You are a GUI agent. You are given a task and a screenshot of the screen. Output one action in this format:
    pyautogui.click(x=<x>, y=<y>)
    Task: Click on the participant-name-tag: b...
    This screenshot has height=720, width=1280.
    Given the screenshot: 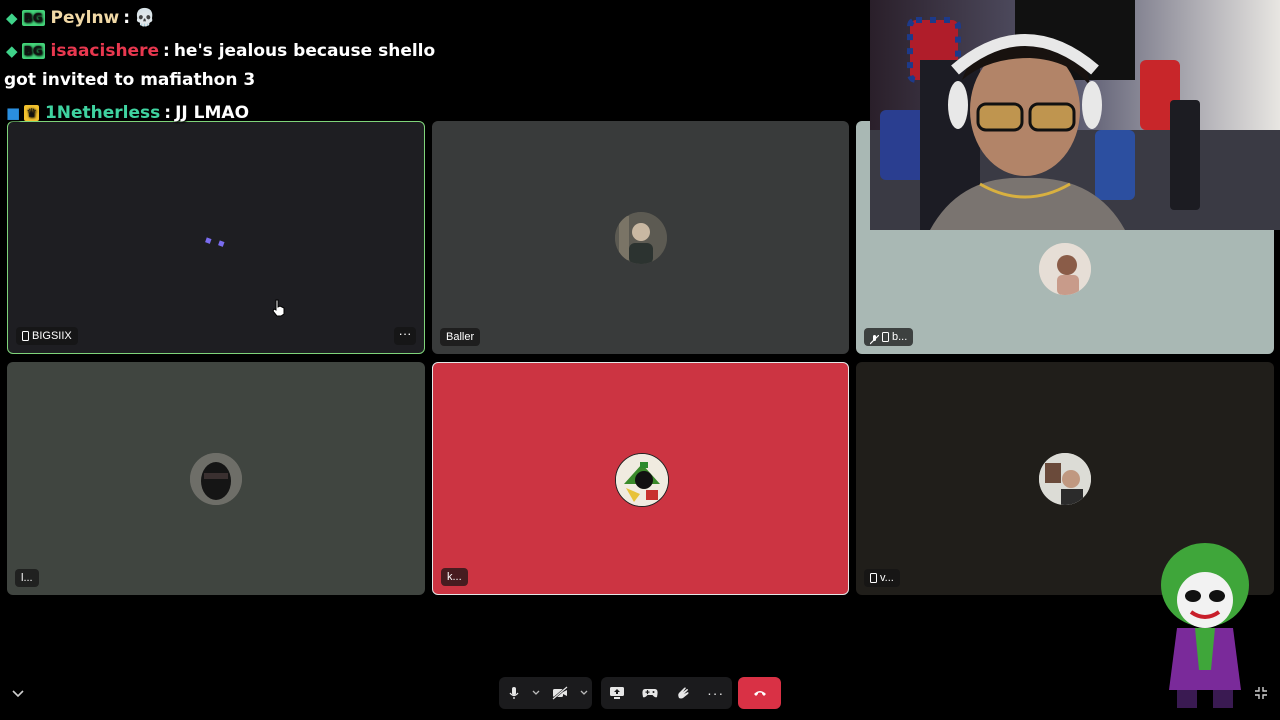 What is the action you would take?
    pyautogui.click(x=889, y=337)
    